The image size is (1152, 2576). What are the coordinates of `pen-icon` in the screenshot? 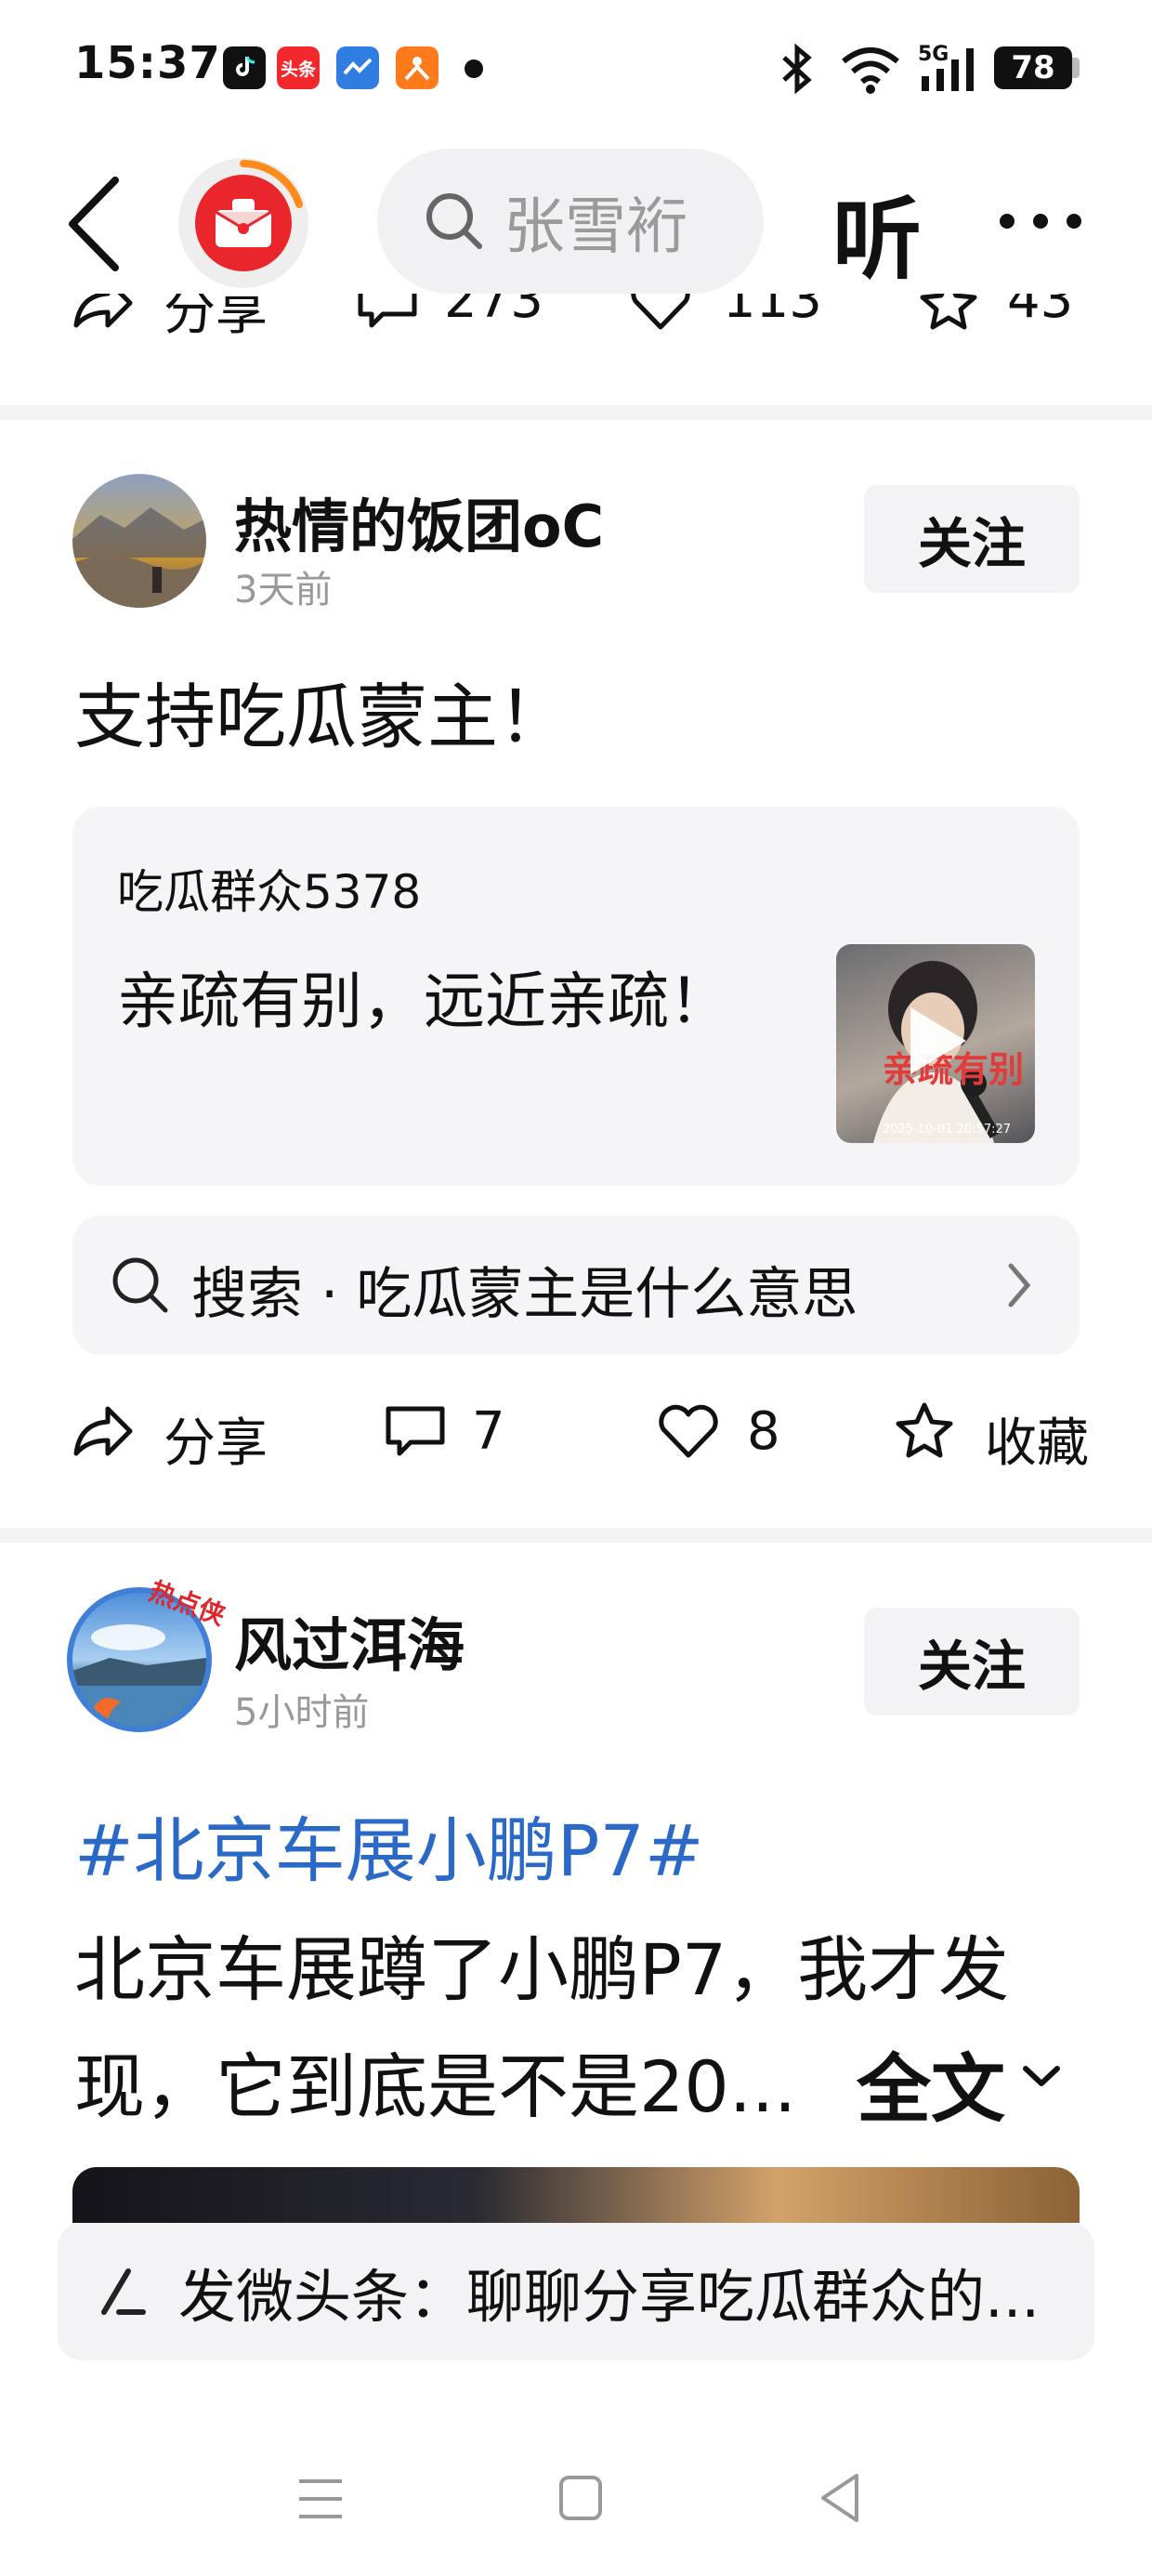 It's located at (123, 2291).